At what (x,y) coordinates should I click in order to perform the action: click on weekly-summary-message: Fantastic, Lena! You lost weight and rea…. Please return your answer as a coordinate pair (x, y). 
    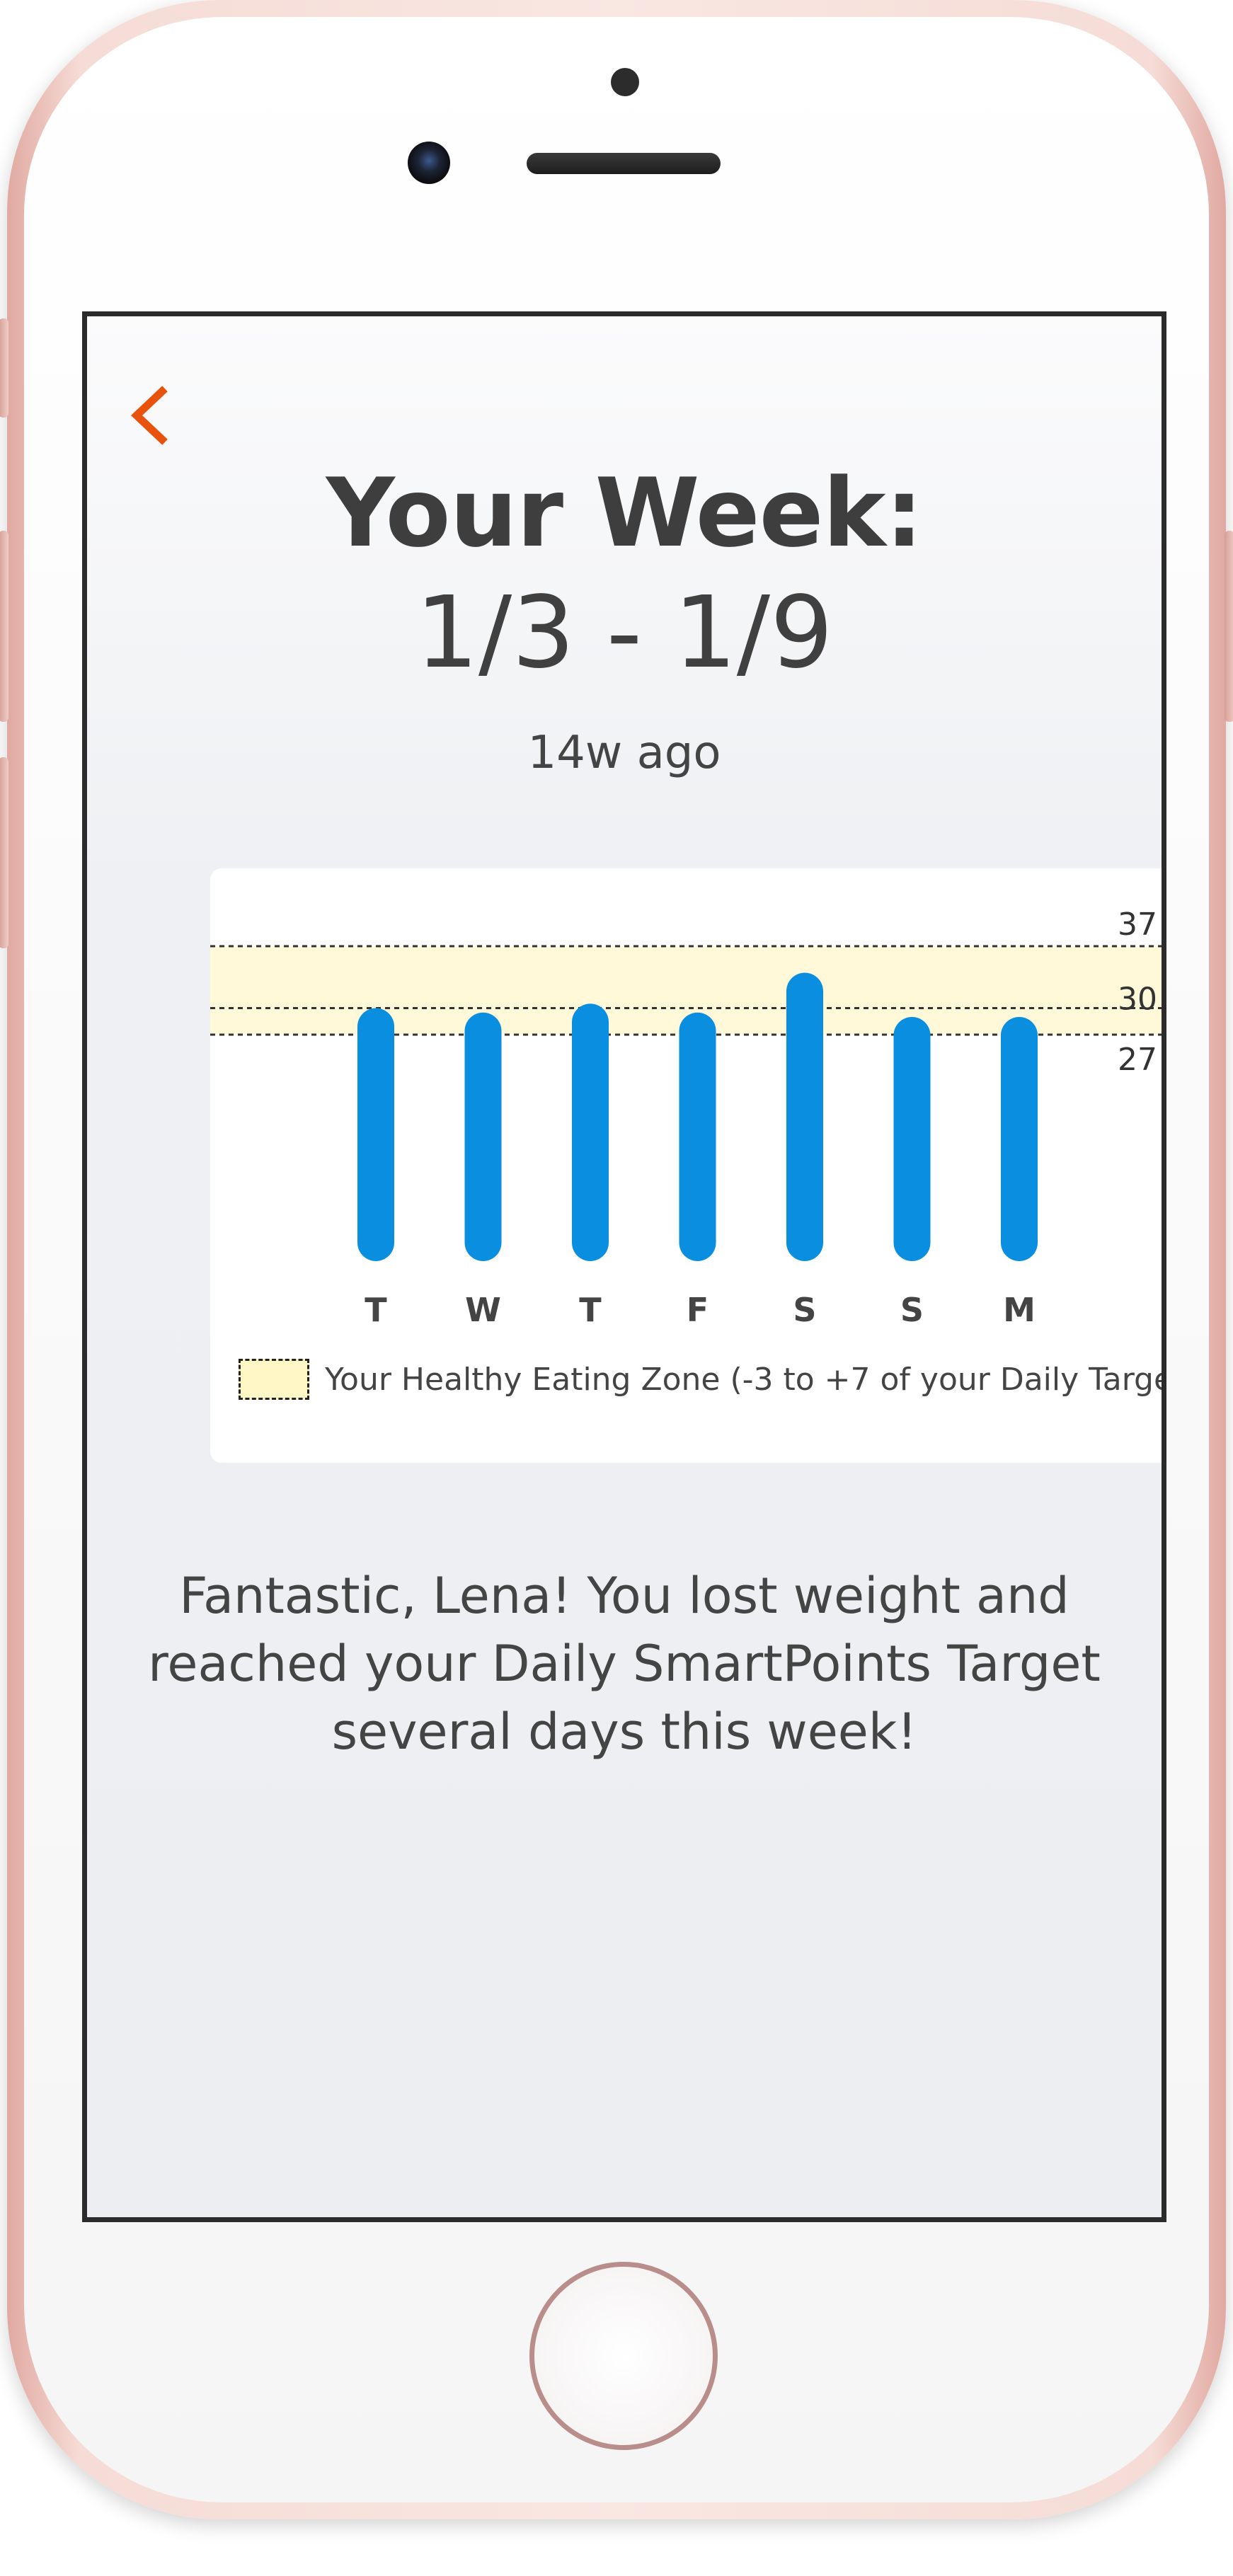
    Looking at the image, I should click on (624, 1664).